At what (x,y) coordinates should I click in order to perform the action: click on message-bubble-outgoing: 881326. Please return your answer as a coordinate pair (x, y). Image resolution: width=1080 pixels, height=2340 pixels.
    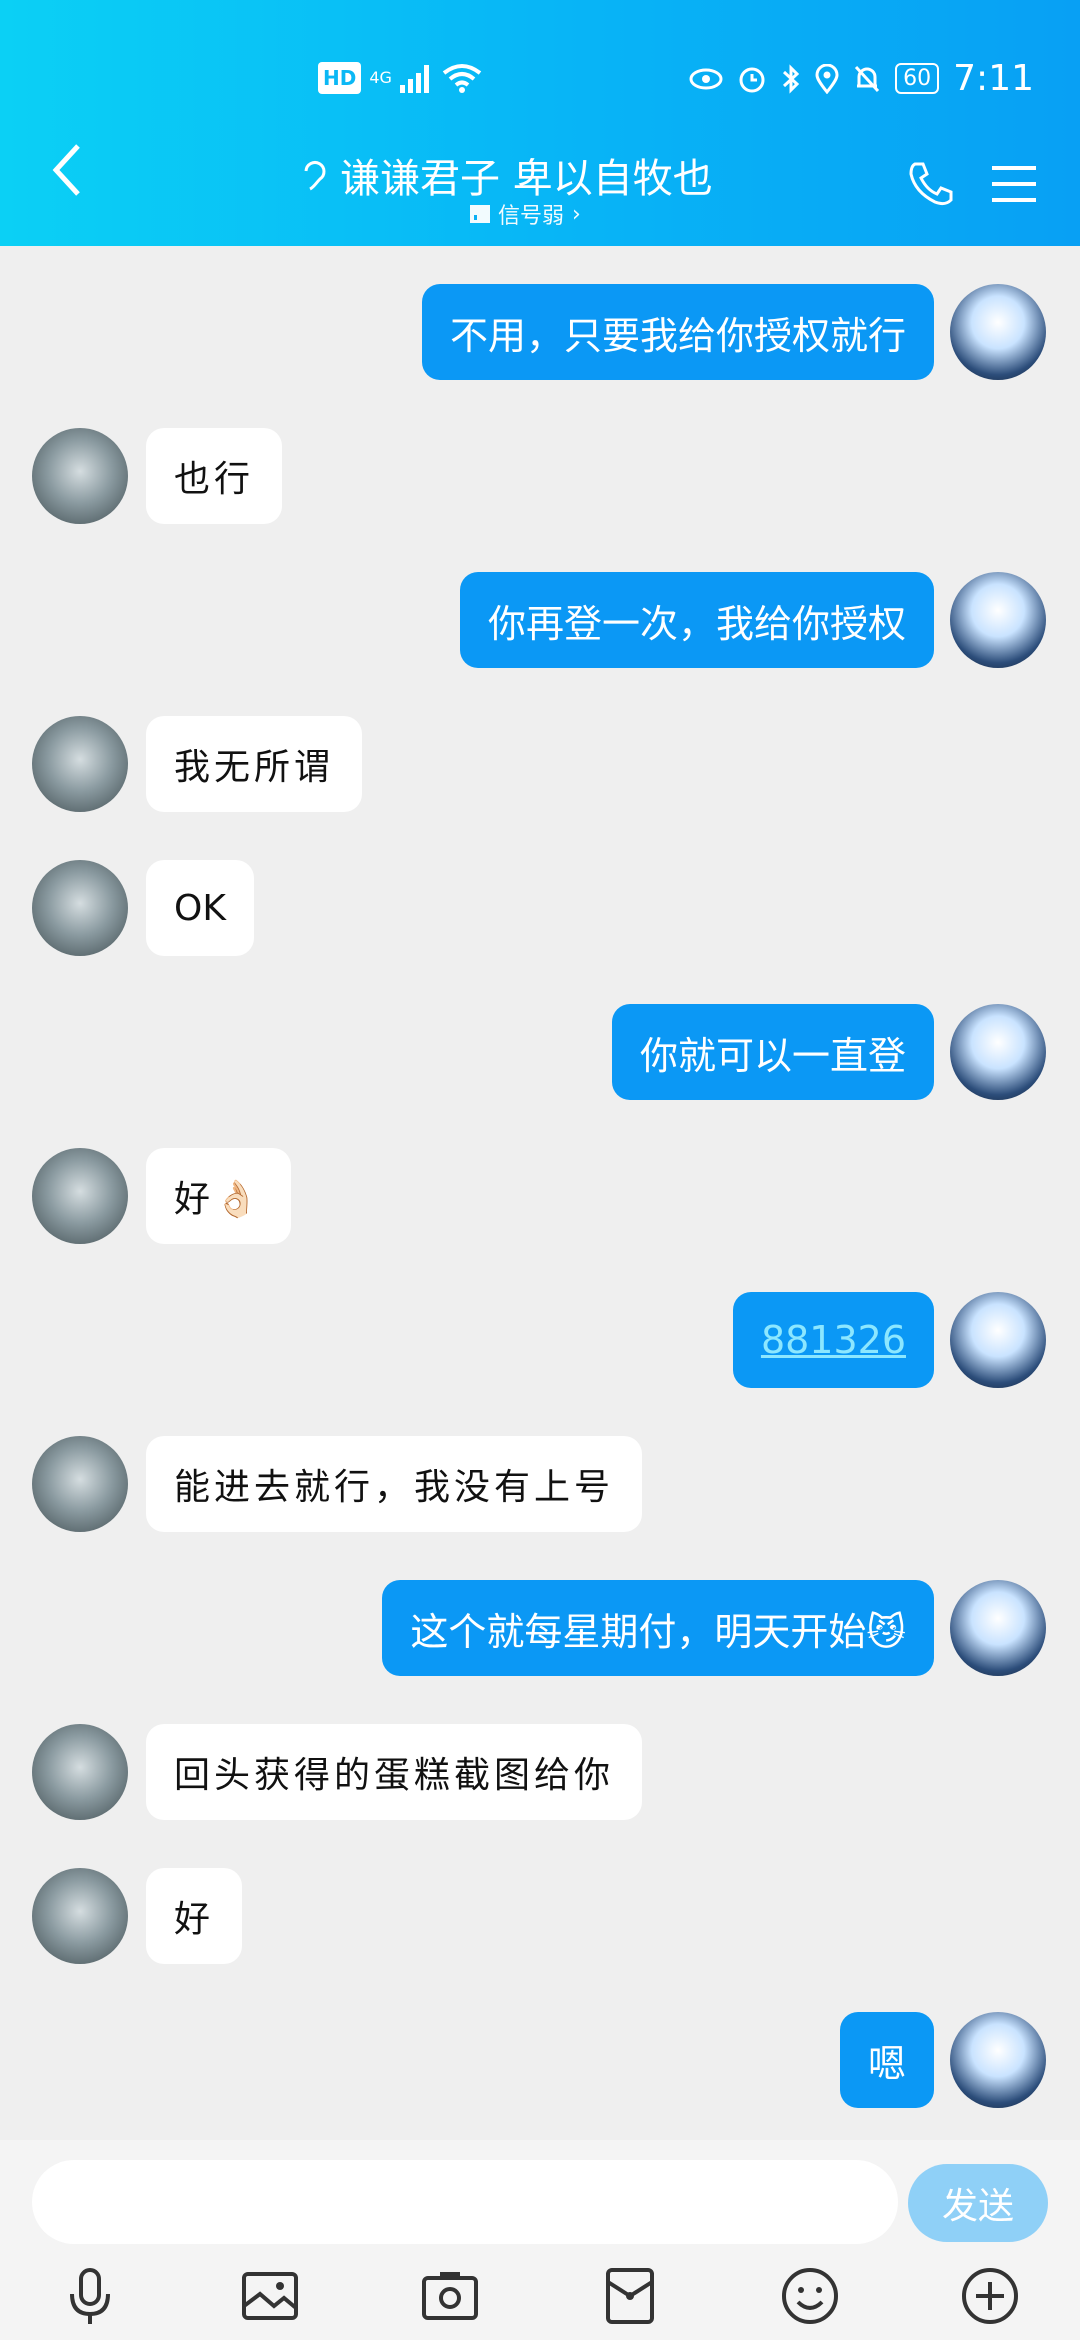
    Looking at the image, I should click on (833, 1340).